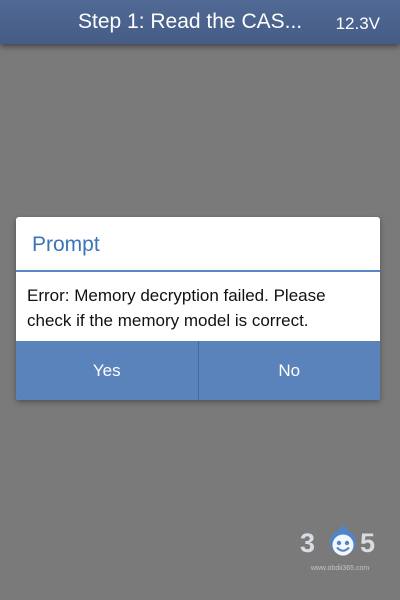 This screenshot has width=400, height=600. Describe the element at coordinates (66, 244) in the screenshot. I see `dialog-title: Prompt` at that location.